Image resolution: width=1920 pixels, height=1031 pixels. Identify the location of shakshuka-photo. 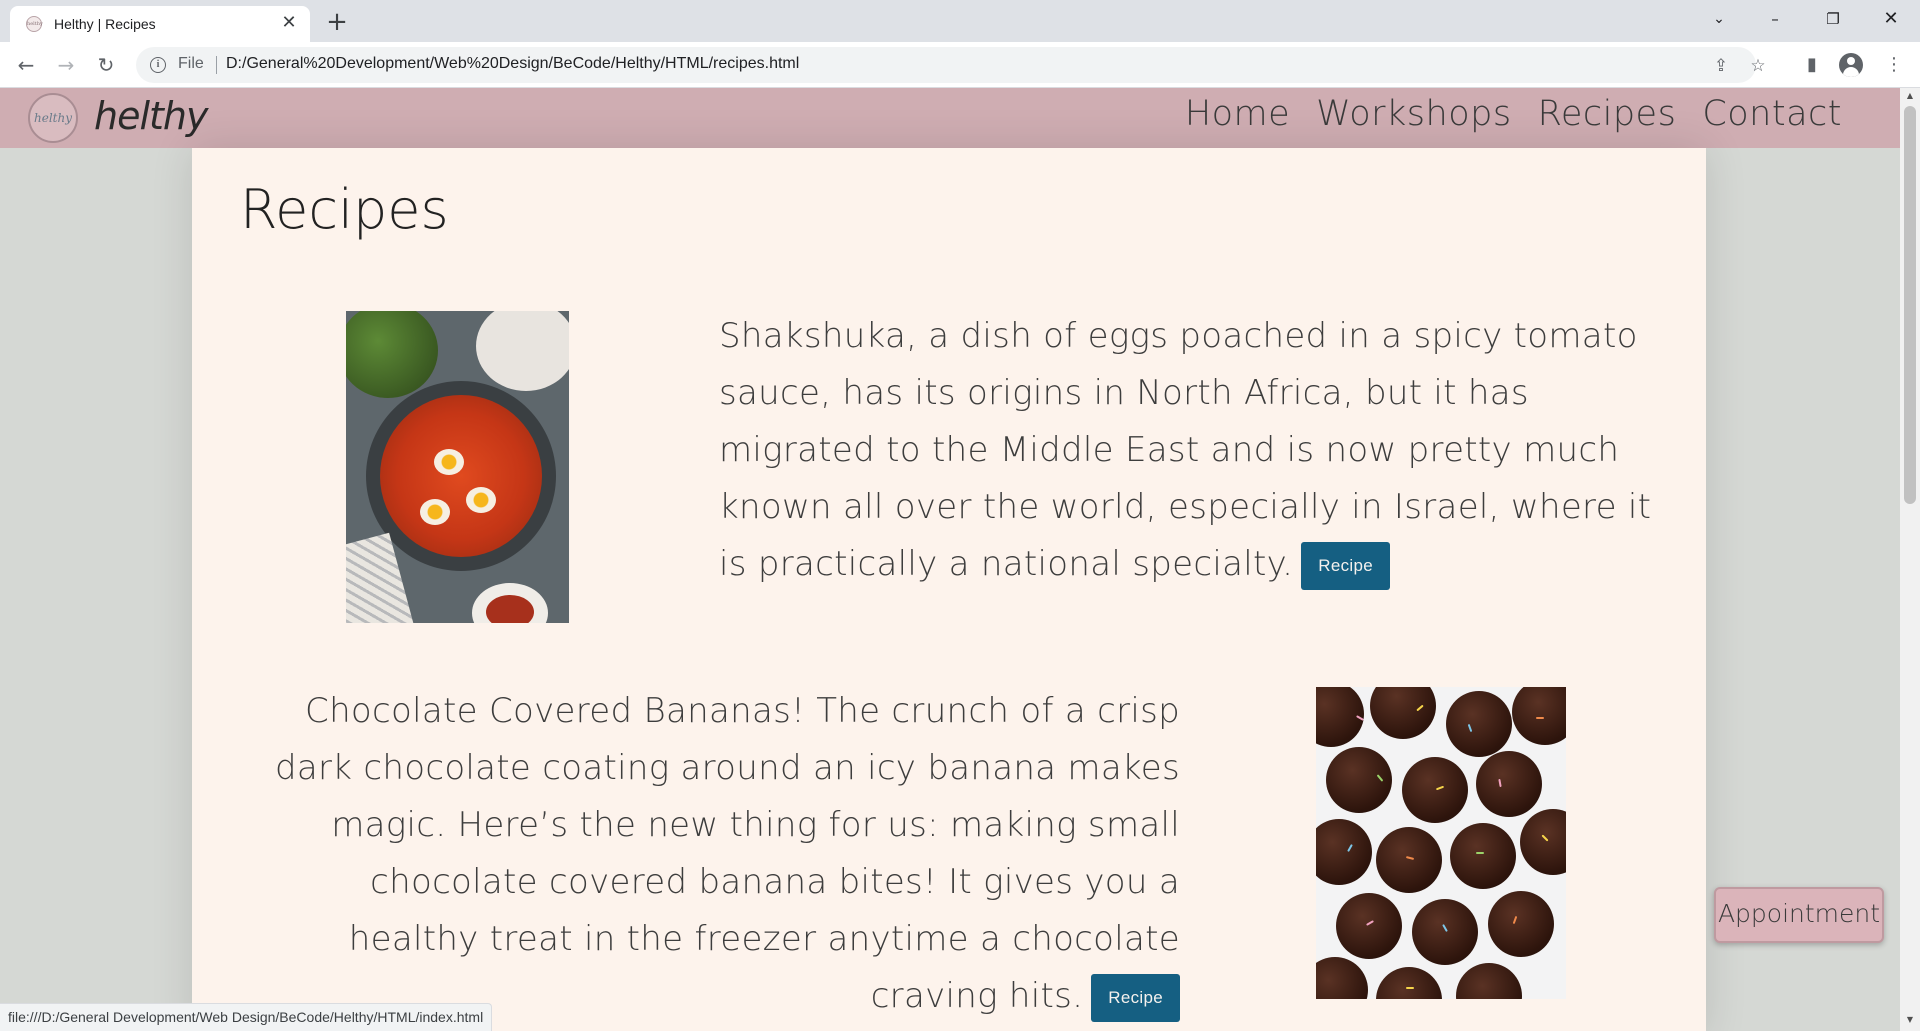
(457, 467).